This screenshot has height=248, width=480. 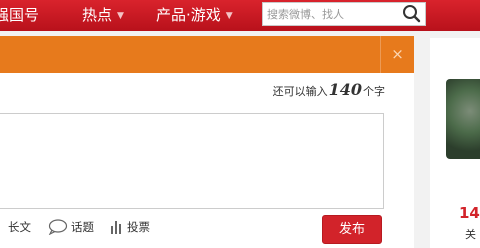 What do you see at coordinates (82, 227) in the screenshot?
I see `topic-label: 话题` at bounding box center [82, 227].